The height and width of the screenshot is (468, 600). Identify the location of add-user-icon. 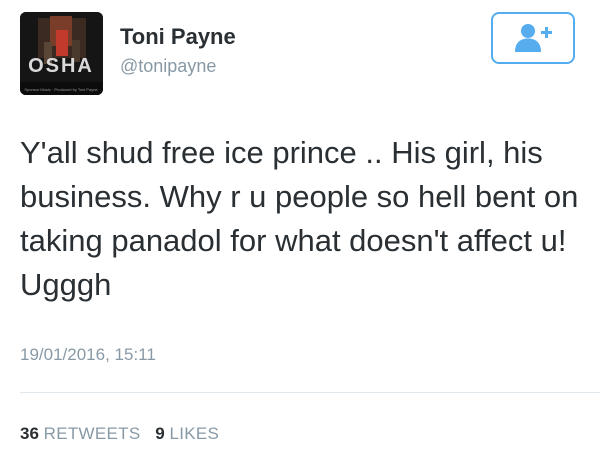
(533, 38).